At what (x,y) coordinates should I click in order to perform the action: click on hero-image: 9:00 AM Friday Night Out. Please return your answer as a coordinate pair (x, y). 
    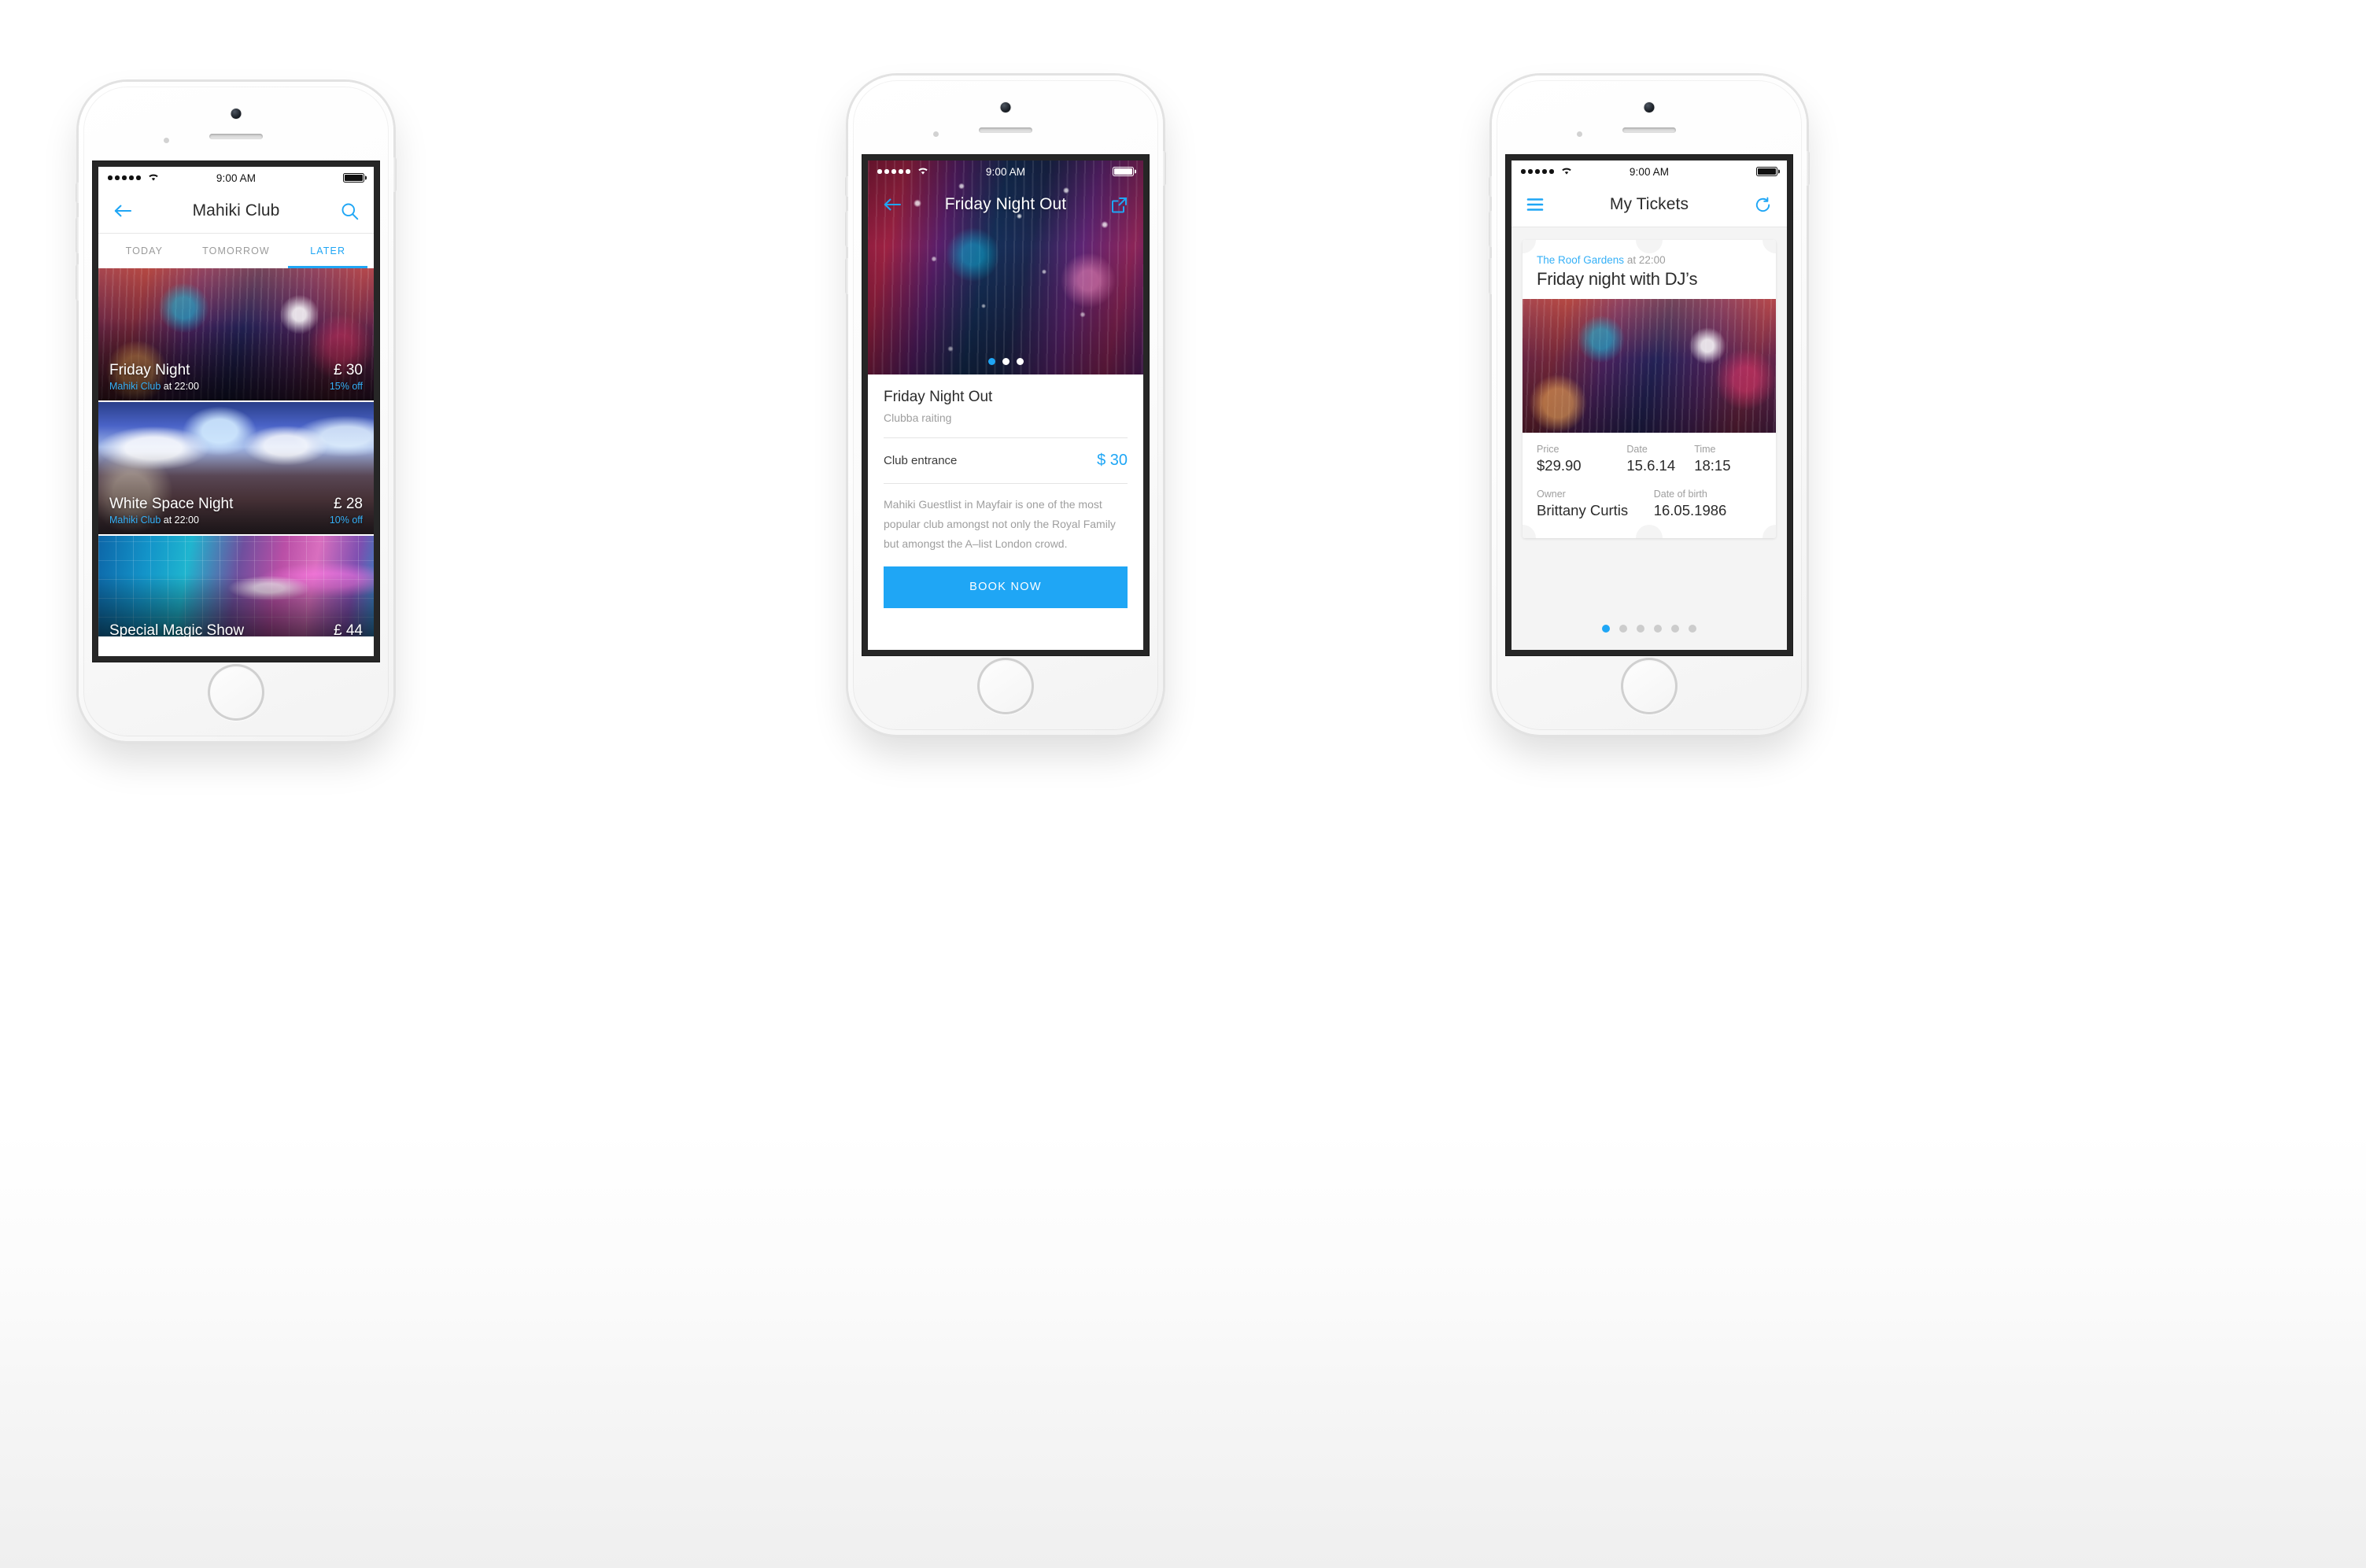
    Looking at the image, I should click on (1005, 267).